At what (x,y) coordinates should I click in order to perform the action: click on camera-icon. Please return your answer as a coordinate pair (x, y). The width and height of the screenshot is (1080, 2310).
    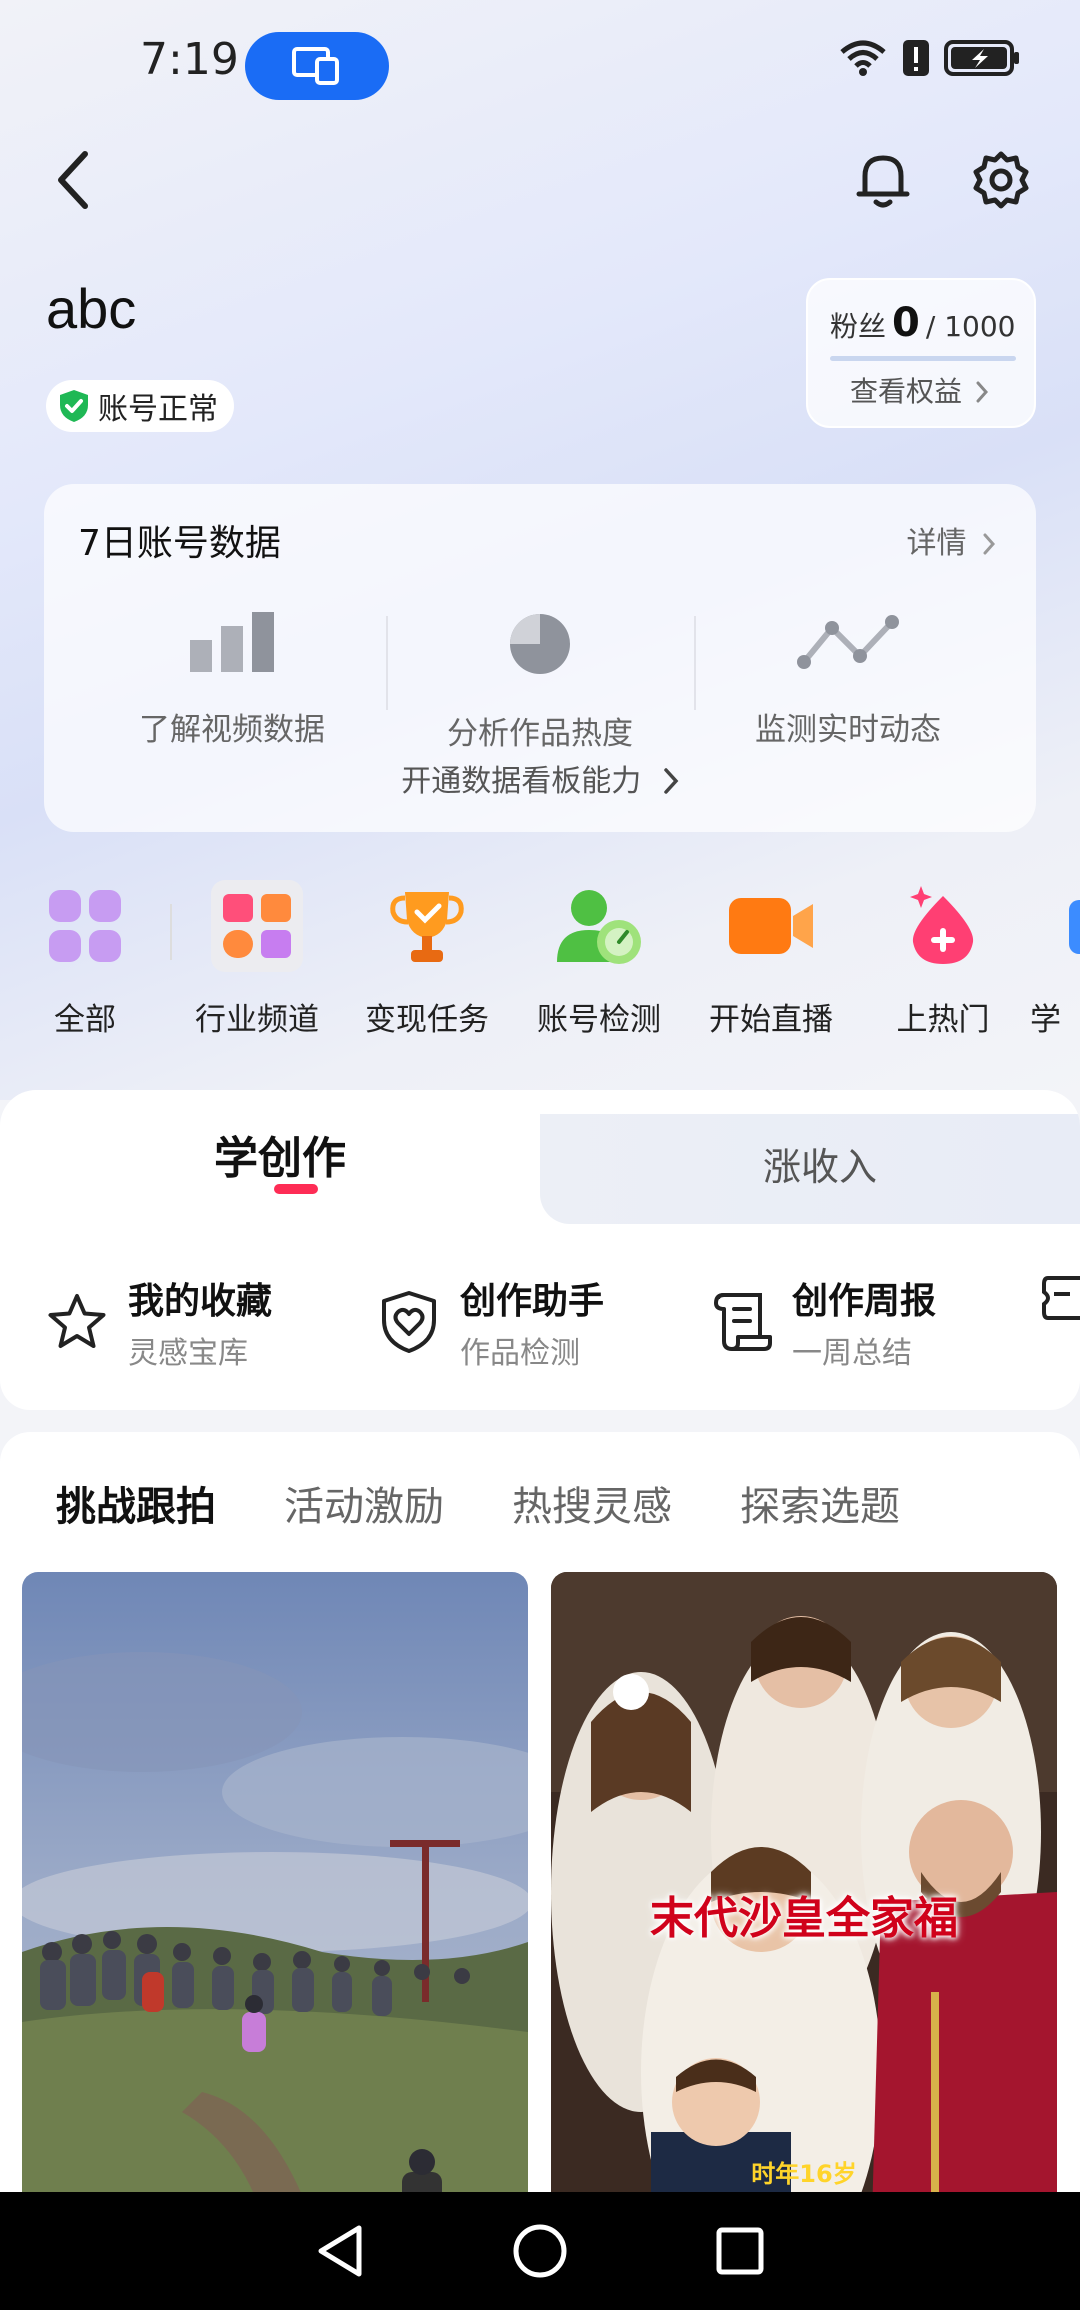
    Looking at the image, I should click on (771, 926).